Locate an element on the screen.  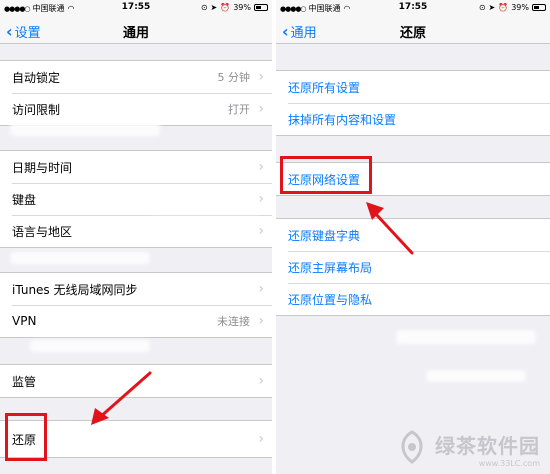
row-value: 5 分钟 is located at coordinates (234, 77).